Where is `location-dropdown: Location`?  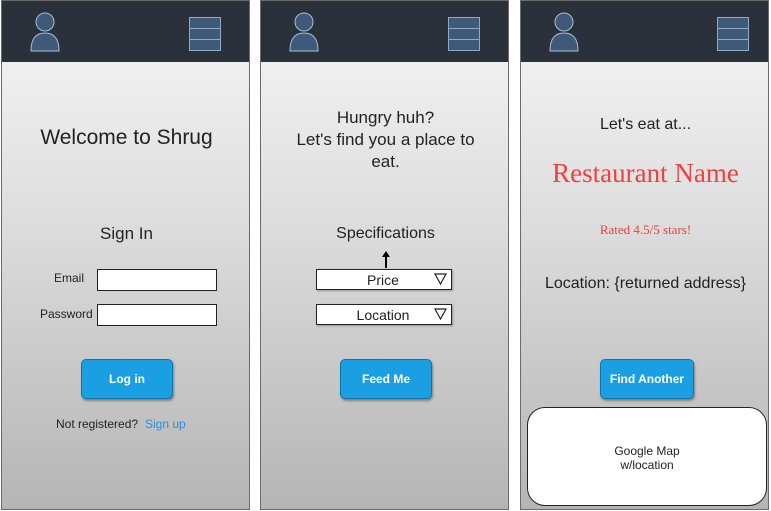
location-dropdown: Location is located at coordinates (384, 314).